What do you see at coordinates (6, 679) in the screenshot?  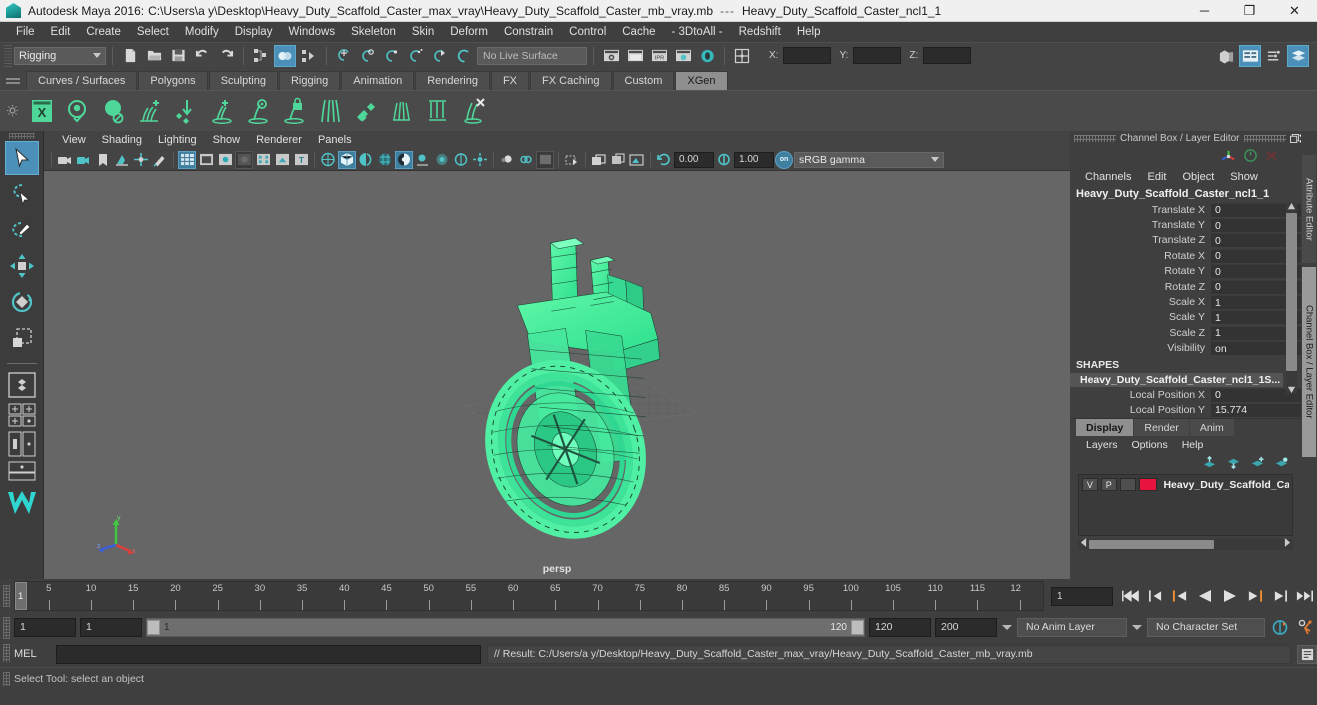 I see `help-line-grip` at bounding box center [6, 679].